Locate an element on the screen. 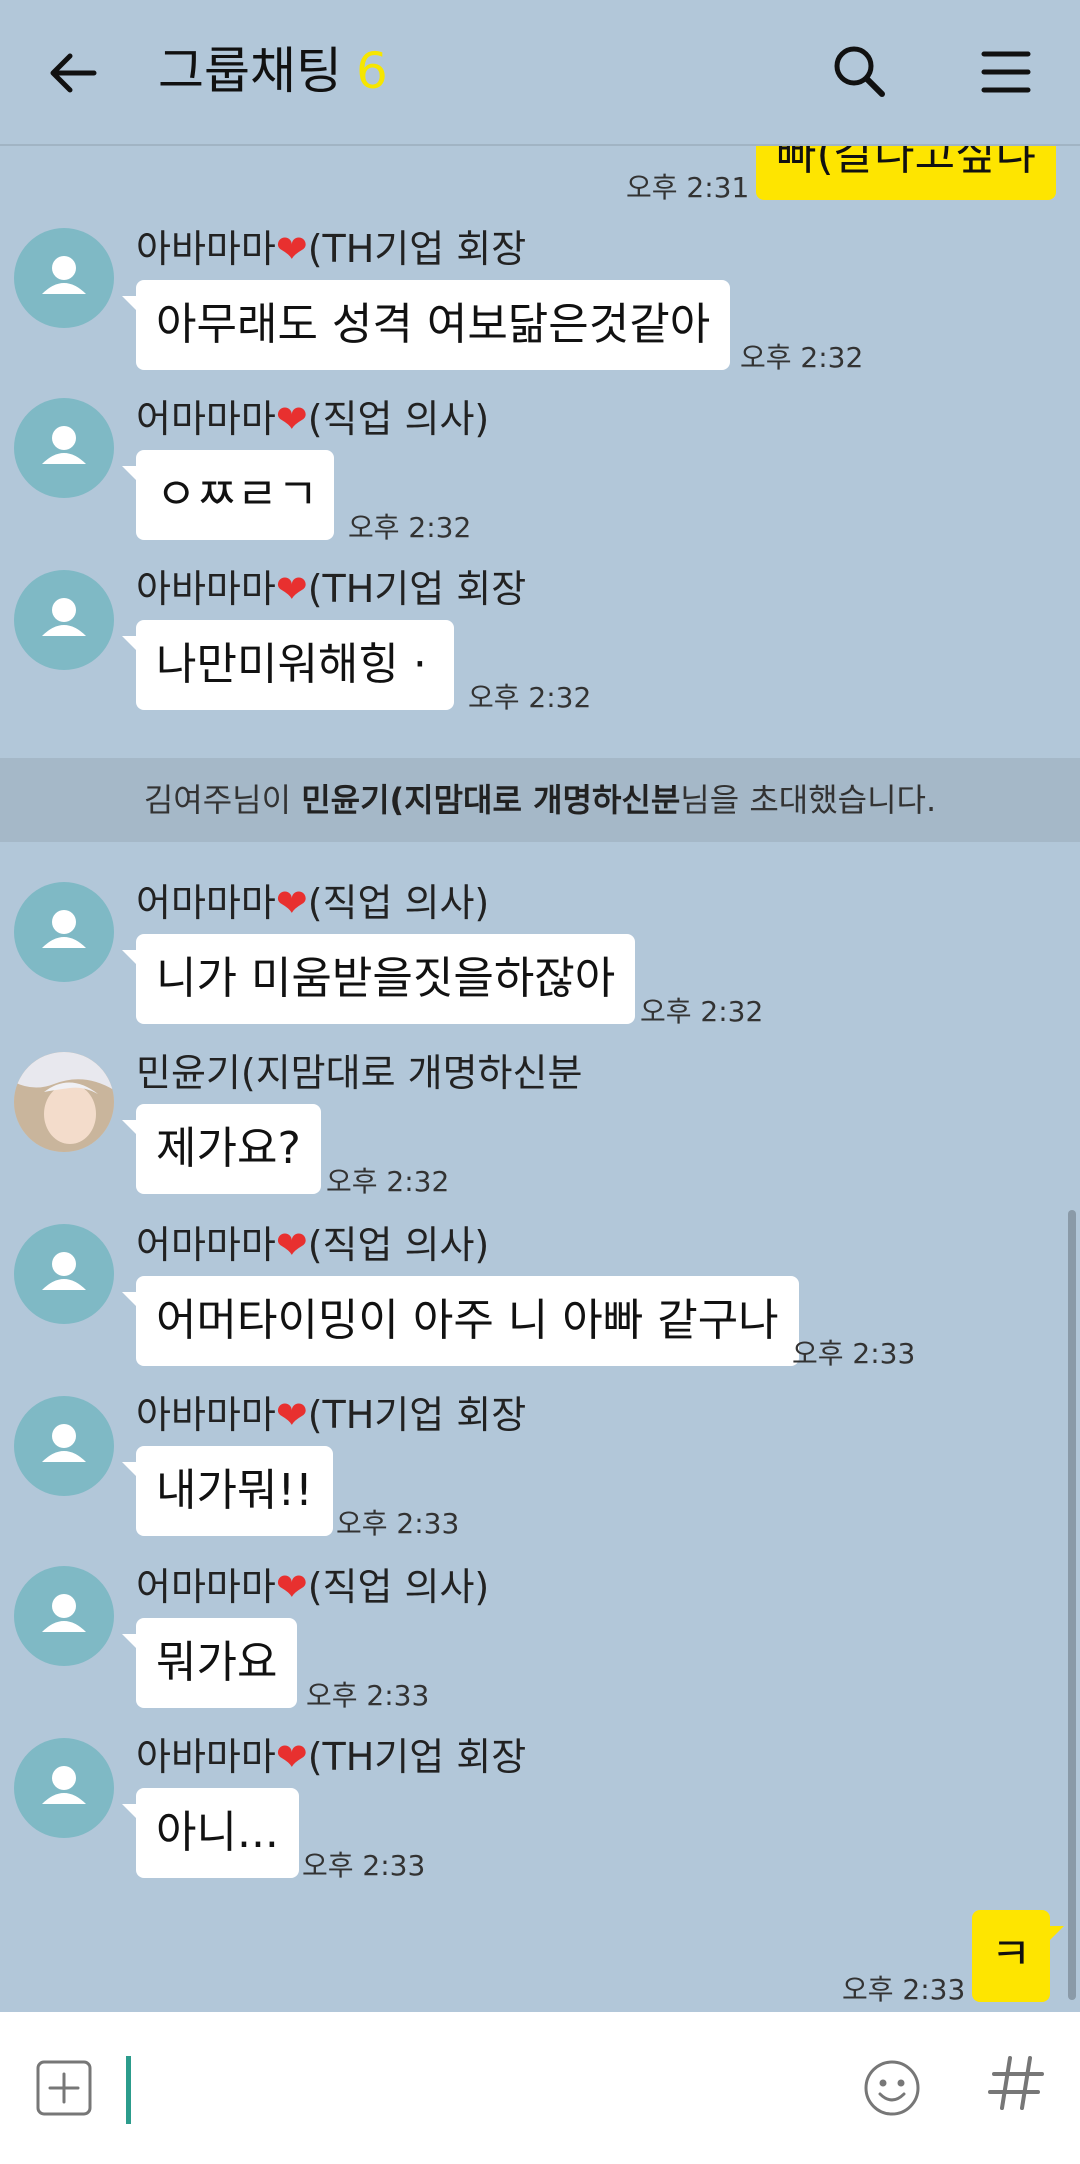 This screenshot has height=2164, width=1080. message-bubble: 어머타이밍이 아주 니 아빠 같구나 is located at coordinates (460, 1321).